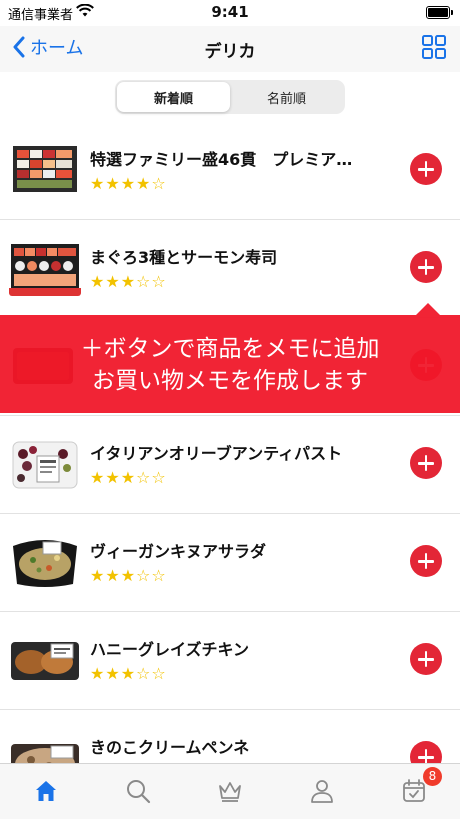 This screenshot has height=819, width=460. I want to click on tab-memo: 8, so click(414, 791).